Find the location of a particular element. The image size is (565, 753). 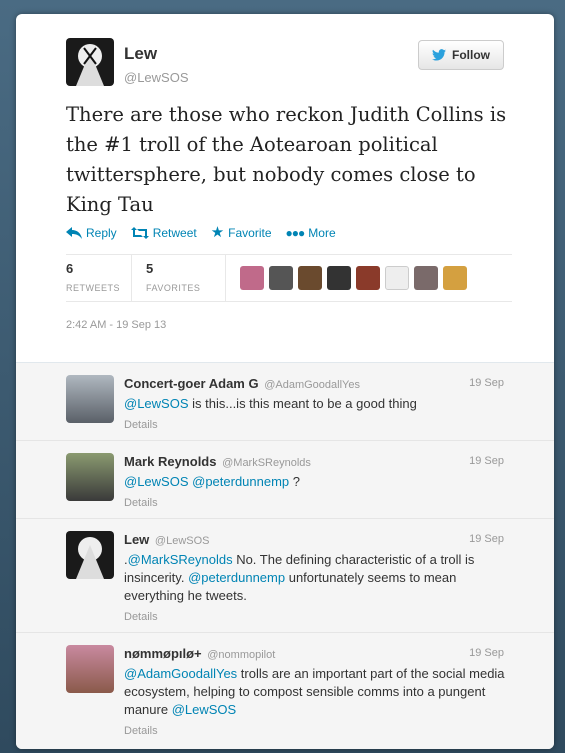

favorites-label: FAVORITES is located at coordinates (173, 288).